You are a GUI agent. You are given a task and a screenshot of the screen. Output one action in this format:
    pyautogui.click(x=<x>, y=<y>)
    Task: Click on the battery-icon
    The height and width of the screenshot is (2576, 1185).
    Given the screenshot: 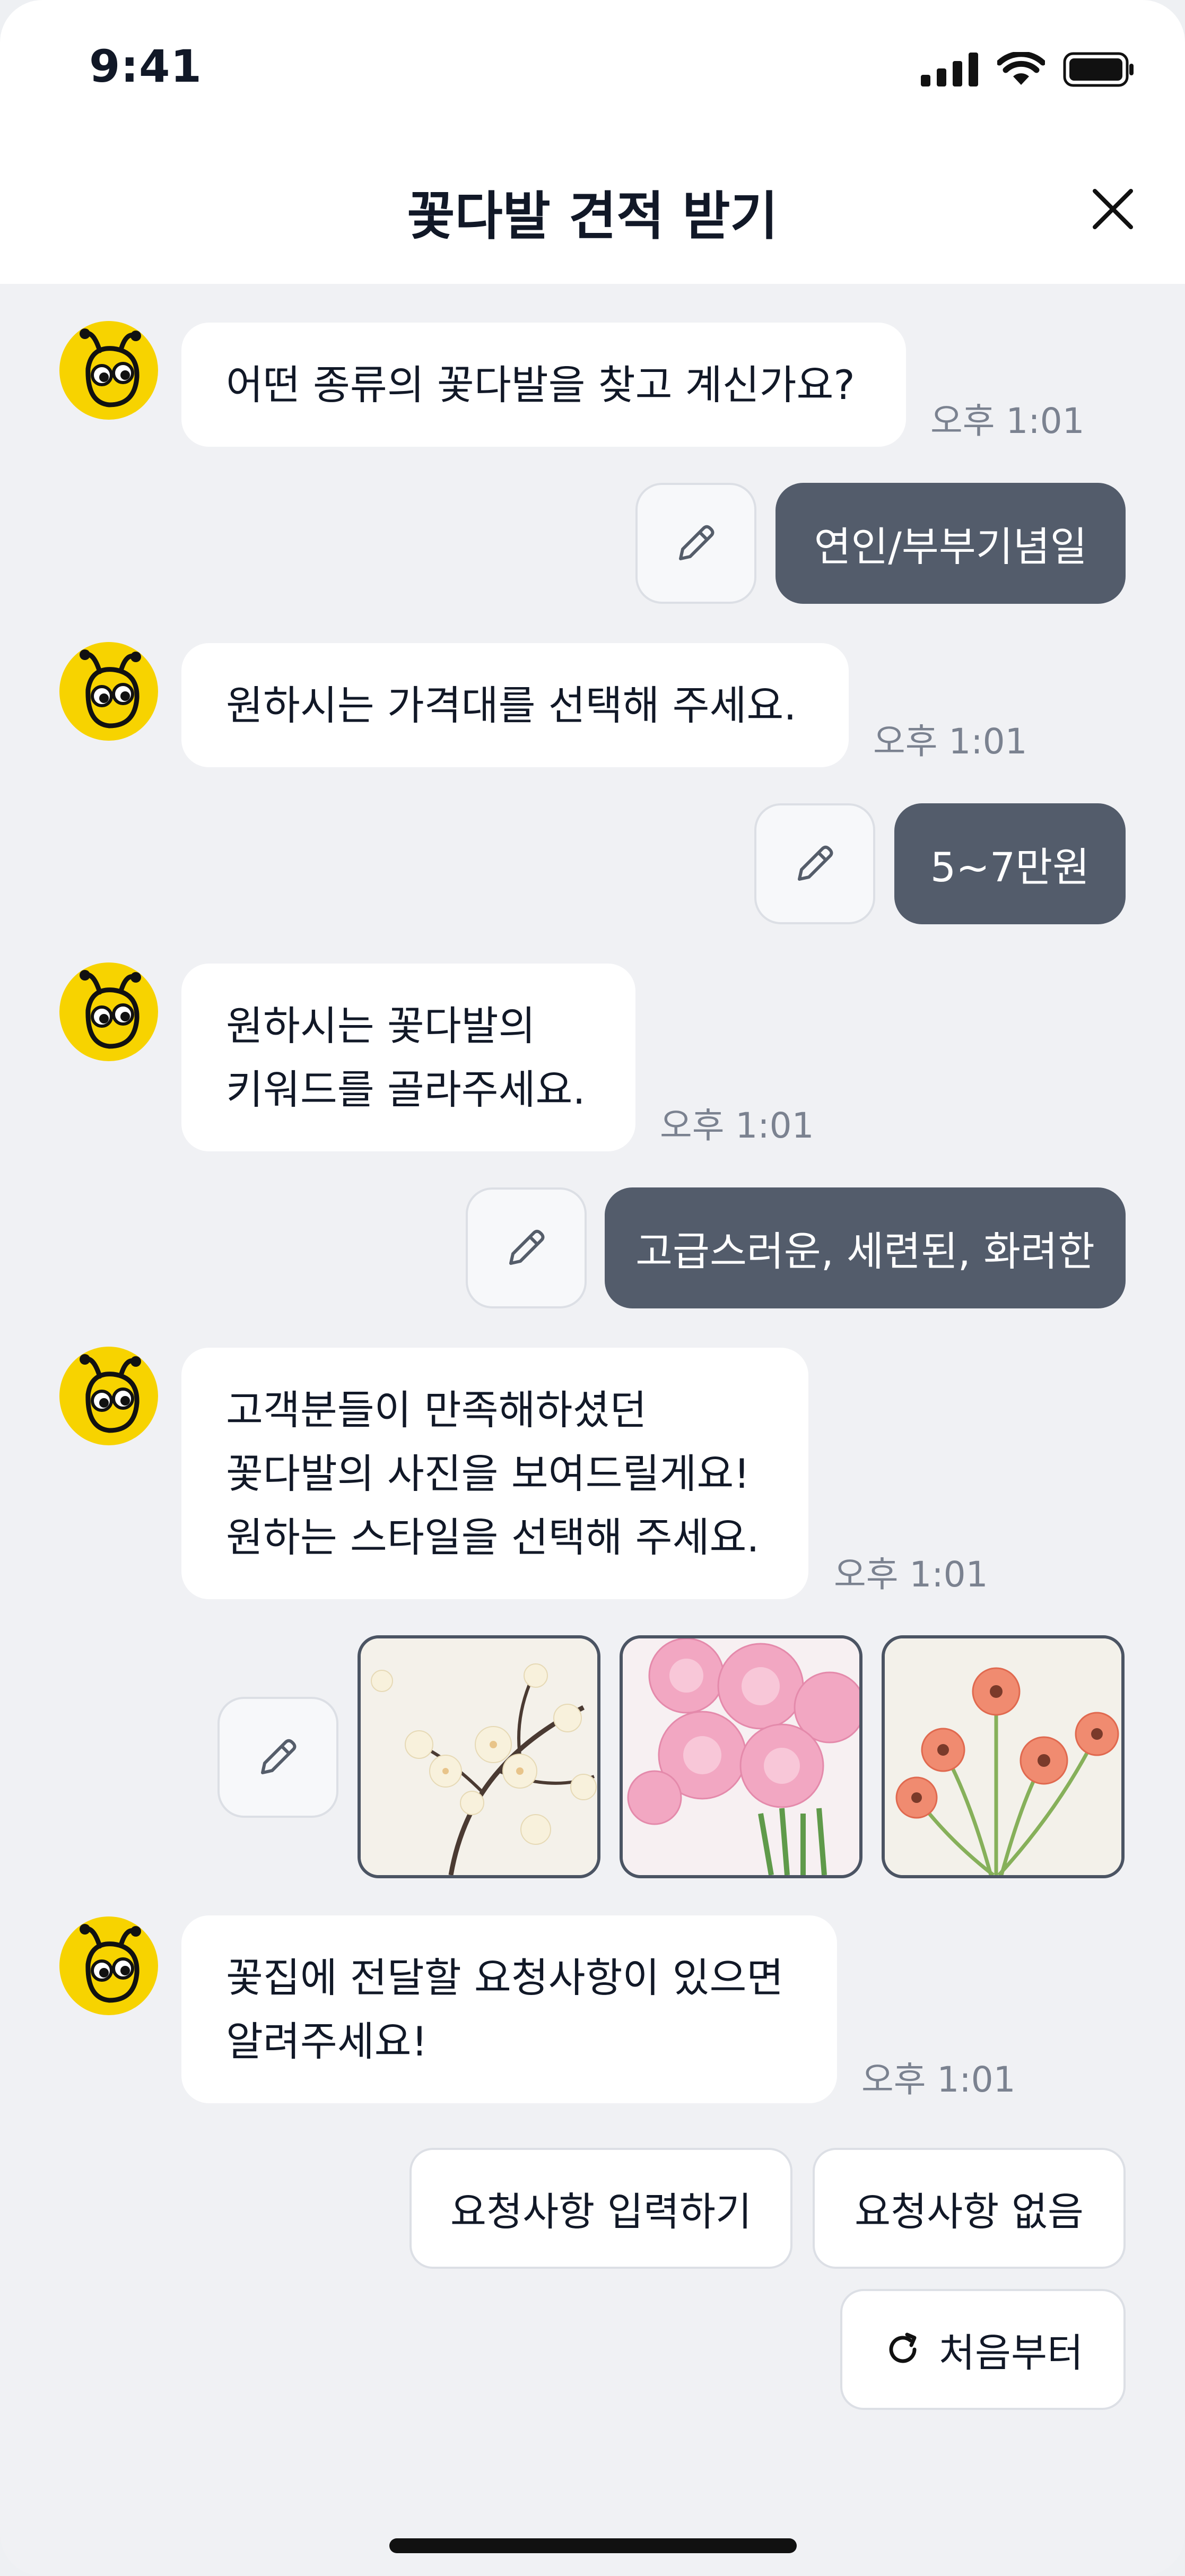 What is the action you would take?
    pyautogui.click(x=1099, y=69)
    